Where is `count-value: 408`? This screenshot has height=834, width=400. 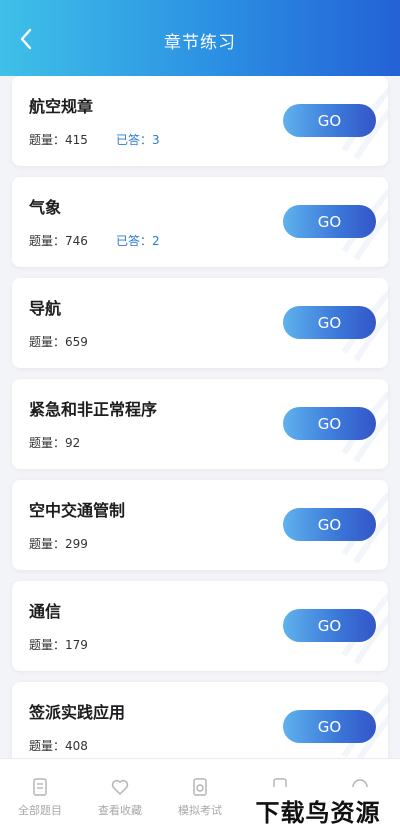 count-value: 408 is located at coordinates (76, 746).